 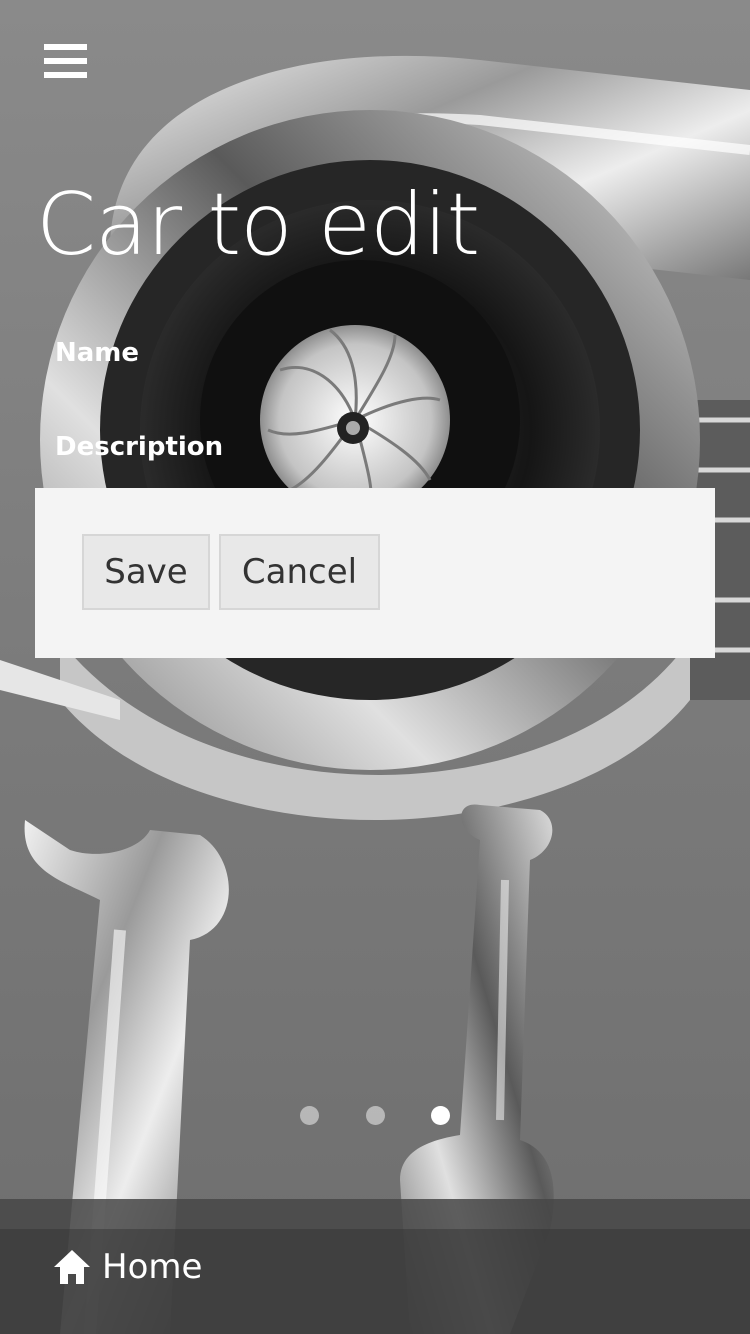 What do you see at coordinates (97, 353) in the screenshot?
I see `name-label: Name` at bounding box center [97, 353].